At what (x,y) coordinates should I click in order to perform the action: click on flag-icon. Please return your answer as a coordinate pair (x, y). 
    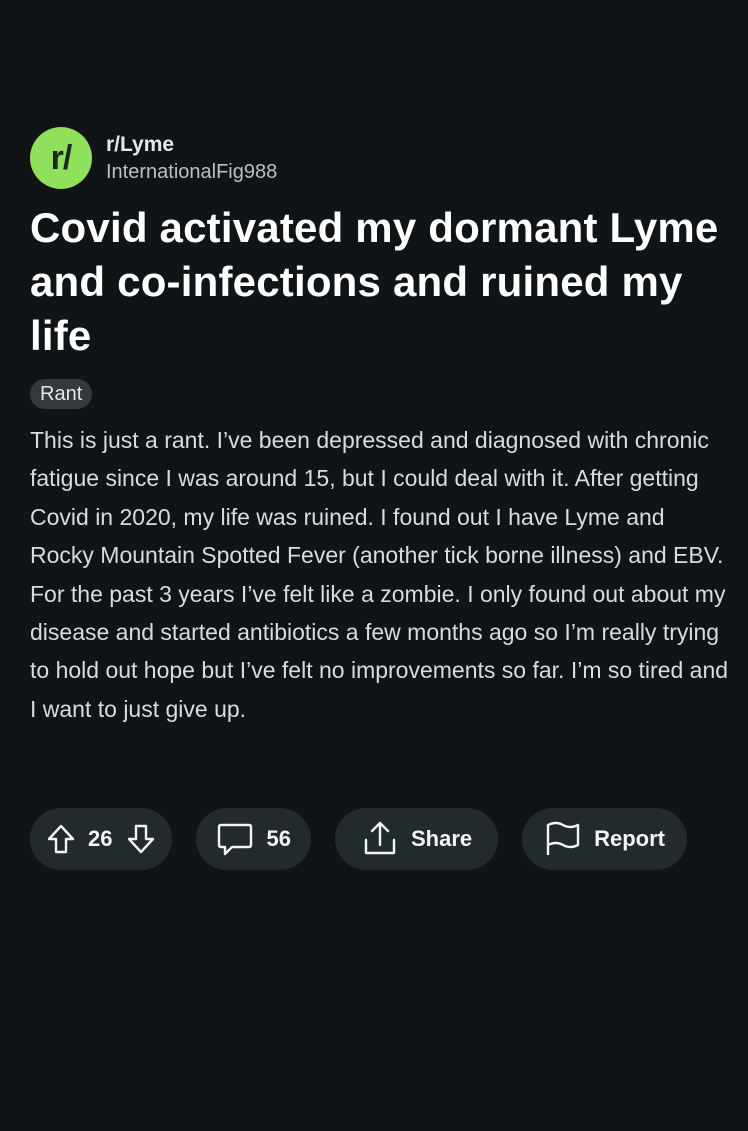
    Looking at the image, I should click on (563, 839).